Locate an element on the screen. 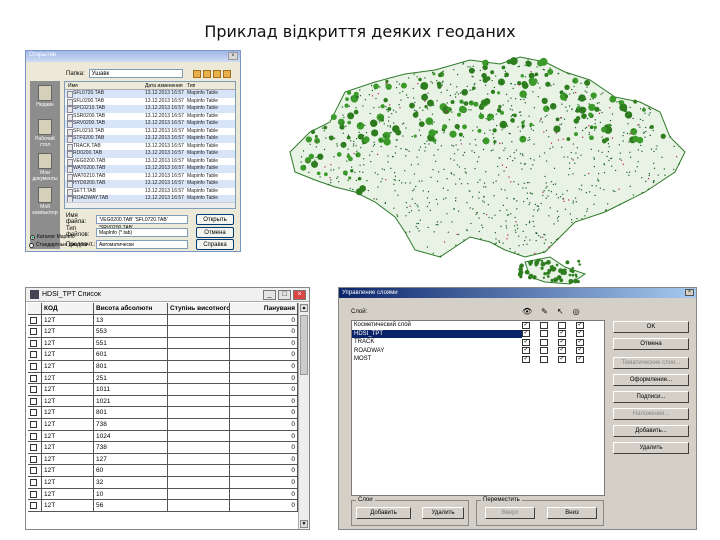 The height and width of the screenshot is (540, 720). table-row: 12T 56 0 is located at coordinates (163, 506).